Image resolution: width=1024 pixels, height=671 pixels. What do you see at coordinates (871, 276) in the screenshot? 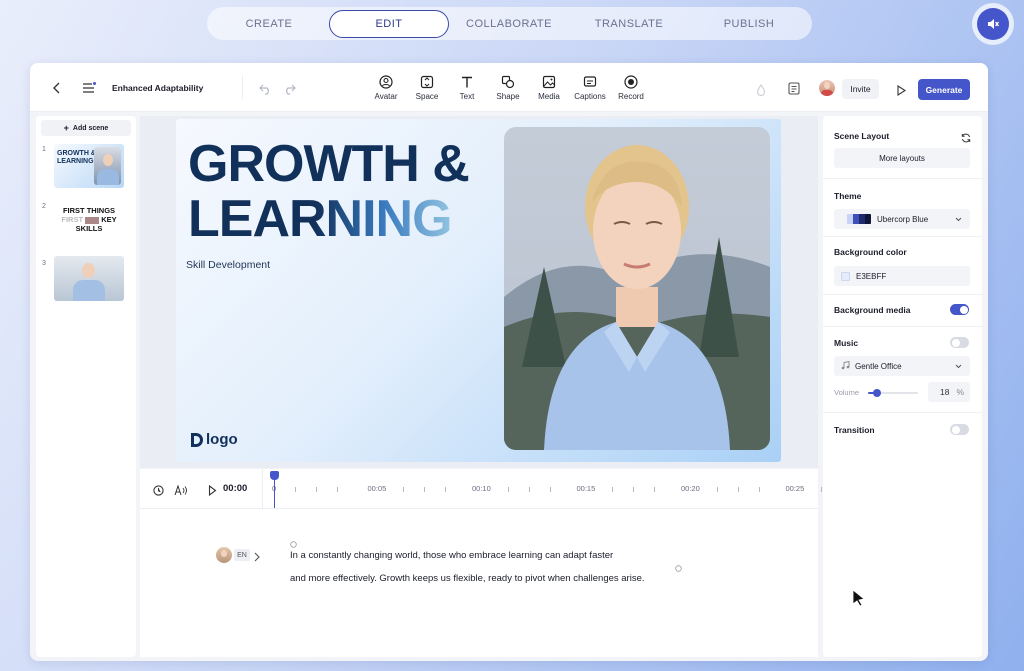
I see `background-color-value: E3EBFF` at bounding box center [871, 276].